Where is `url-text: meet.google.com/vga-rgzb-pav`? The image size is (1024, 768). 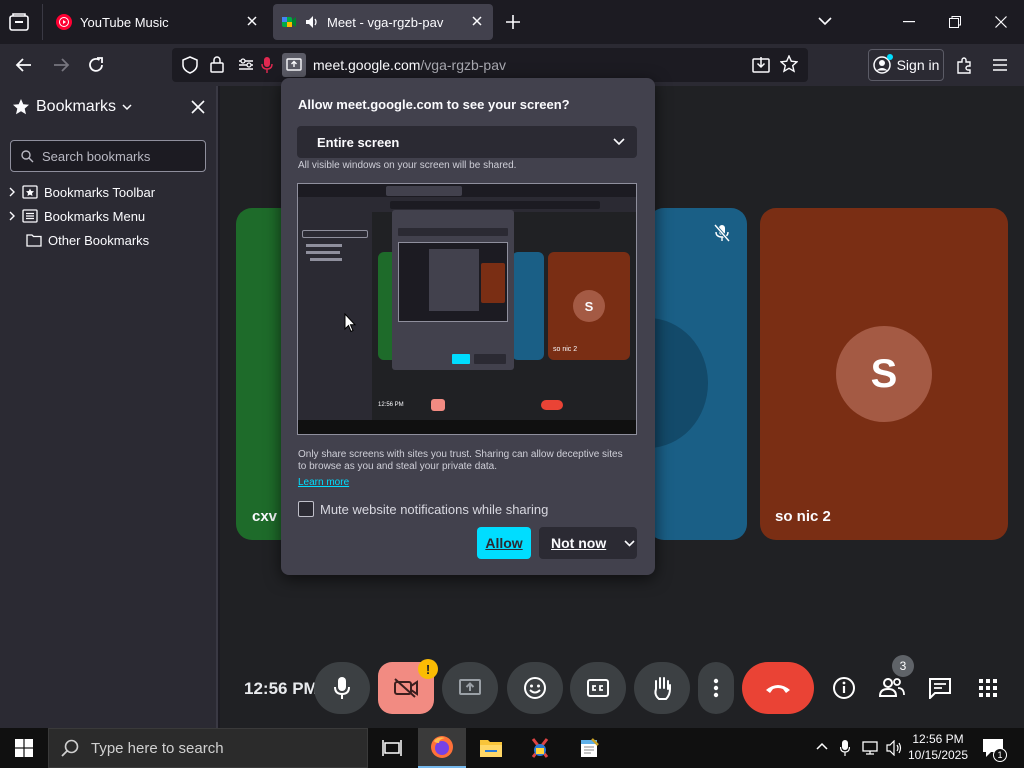
url-text: meet.google.com/vga-rgzb-pav is located at coordinates (409, 65).